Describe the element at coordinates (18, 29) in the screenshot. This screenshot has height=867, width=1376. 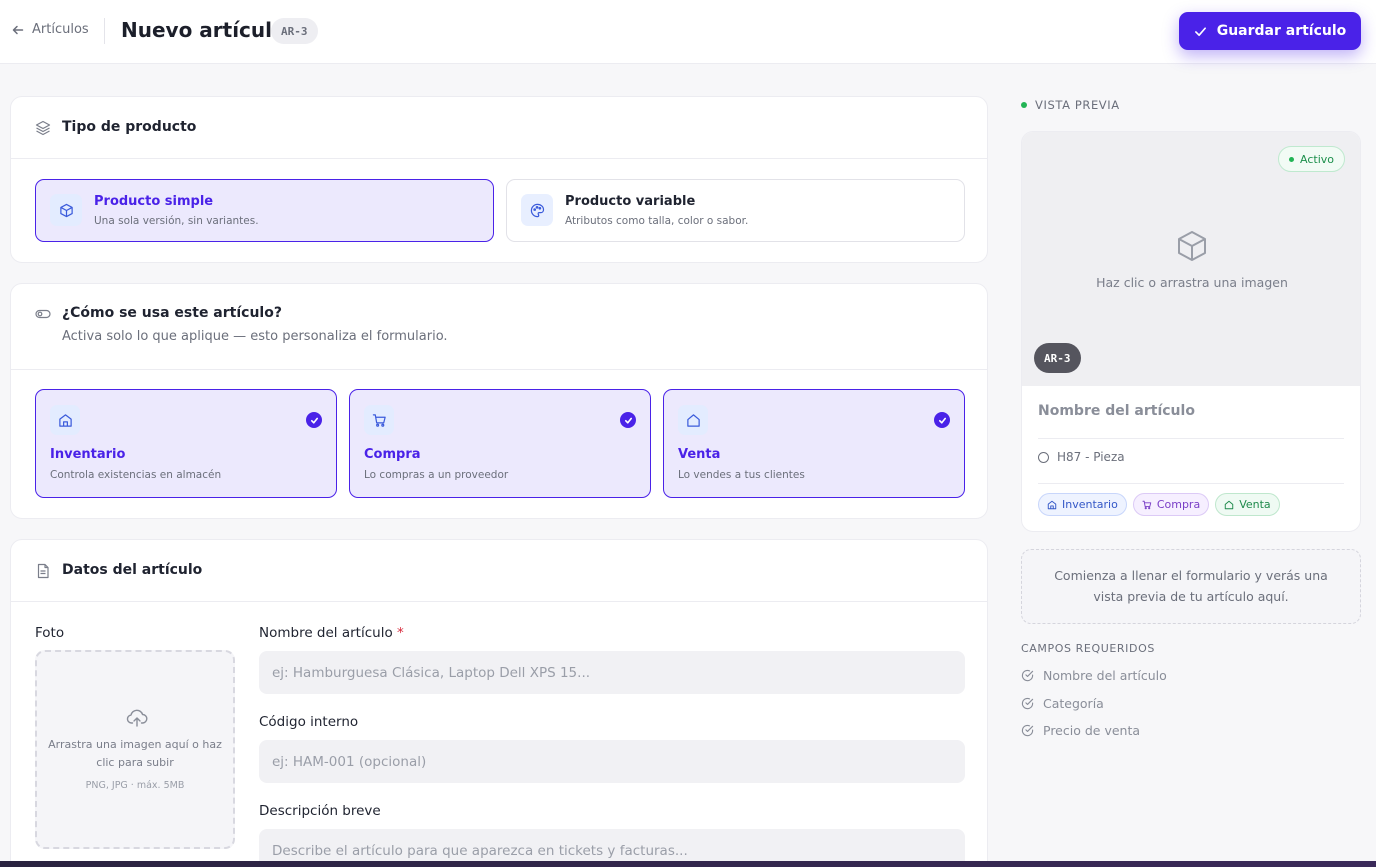
I see `arrow-left-icon` at that location.